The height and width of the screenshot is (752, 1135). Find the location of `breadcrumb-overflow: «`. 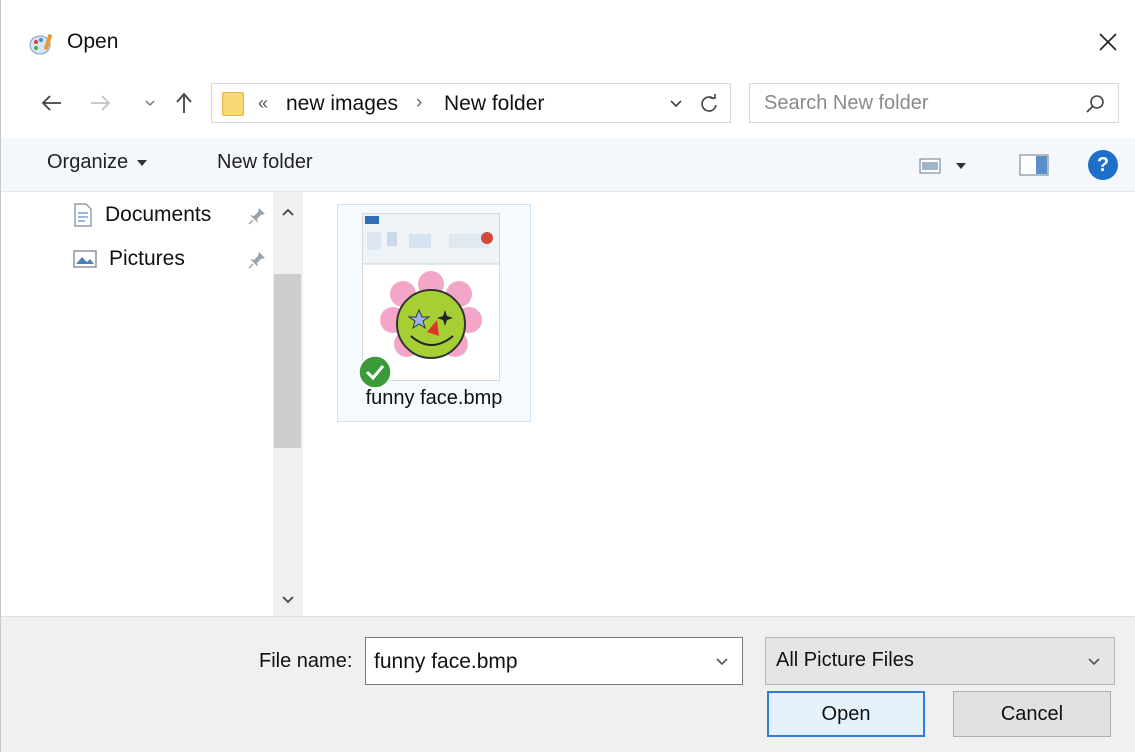

breadcrumb-overflow: « is located at coordinates (263, 103).